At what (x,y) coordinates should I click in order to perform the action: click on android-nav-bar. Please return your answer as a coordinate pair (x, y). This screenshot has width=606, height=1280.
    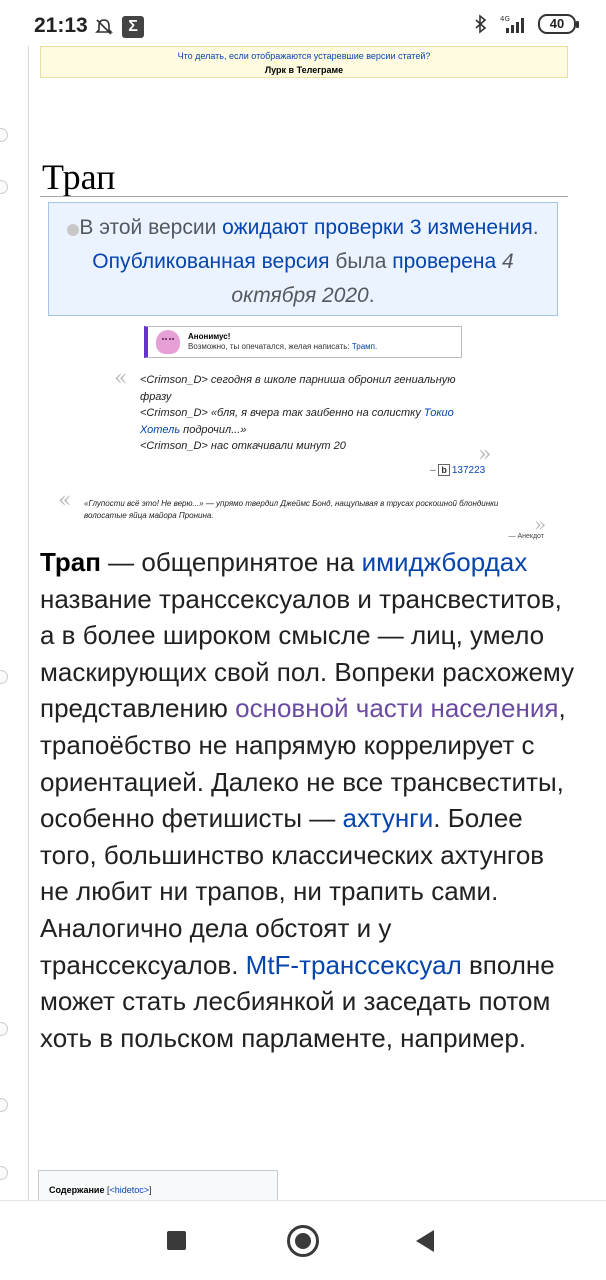
    Looking at the image, I should click on (303, 1240).